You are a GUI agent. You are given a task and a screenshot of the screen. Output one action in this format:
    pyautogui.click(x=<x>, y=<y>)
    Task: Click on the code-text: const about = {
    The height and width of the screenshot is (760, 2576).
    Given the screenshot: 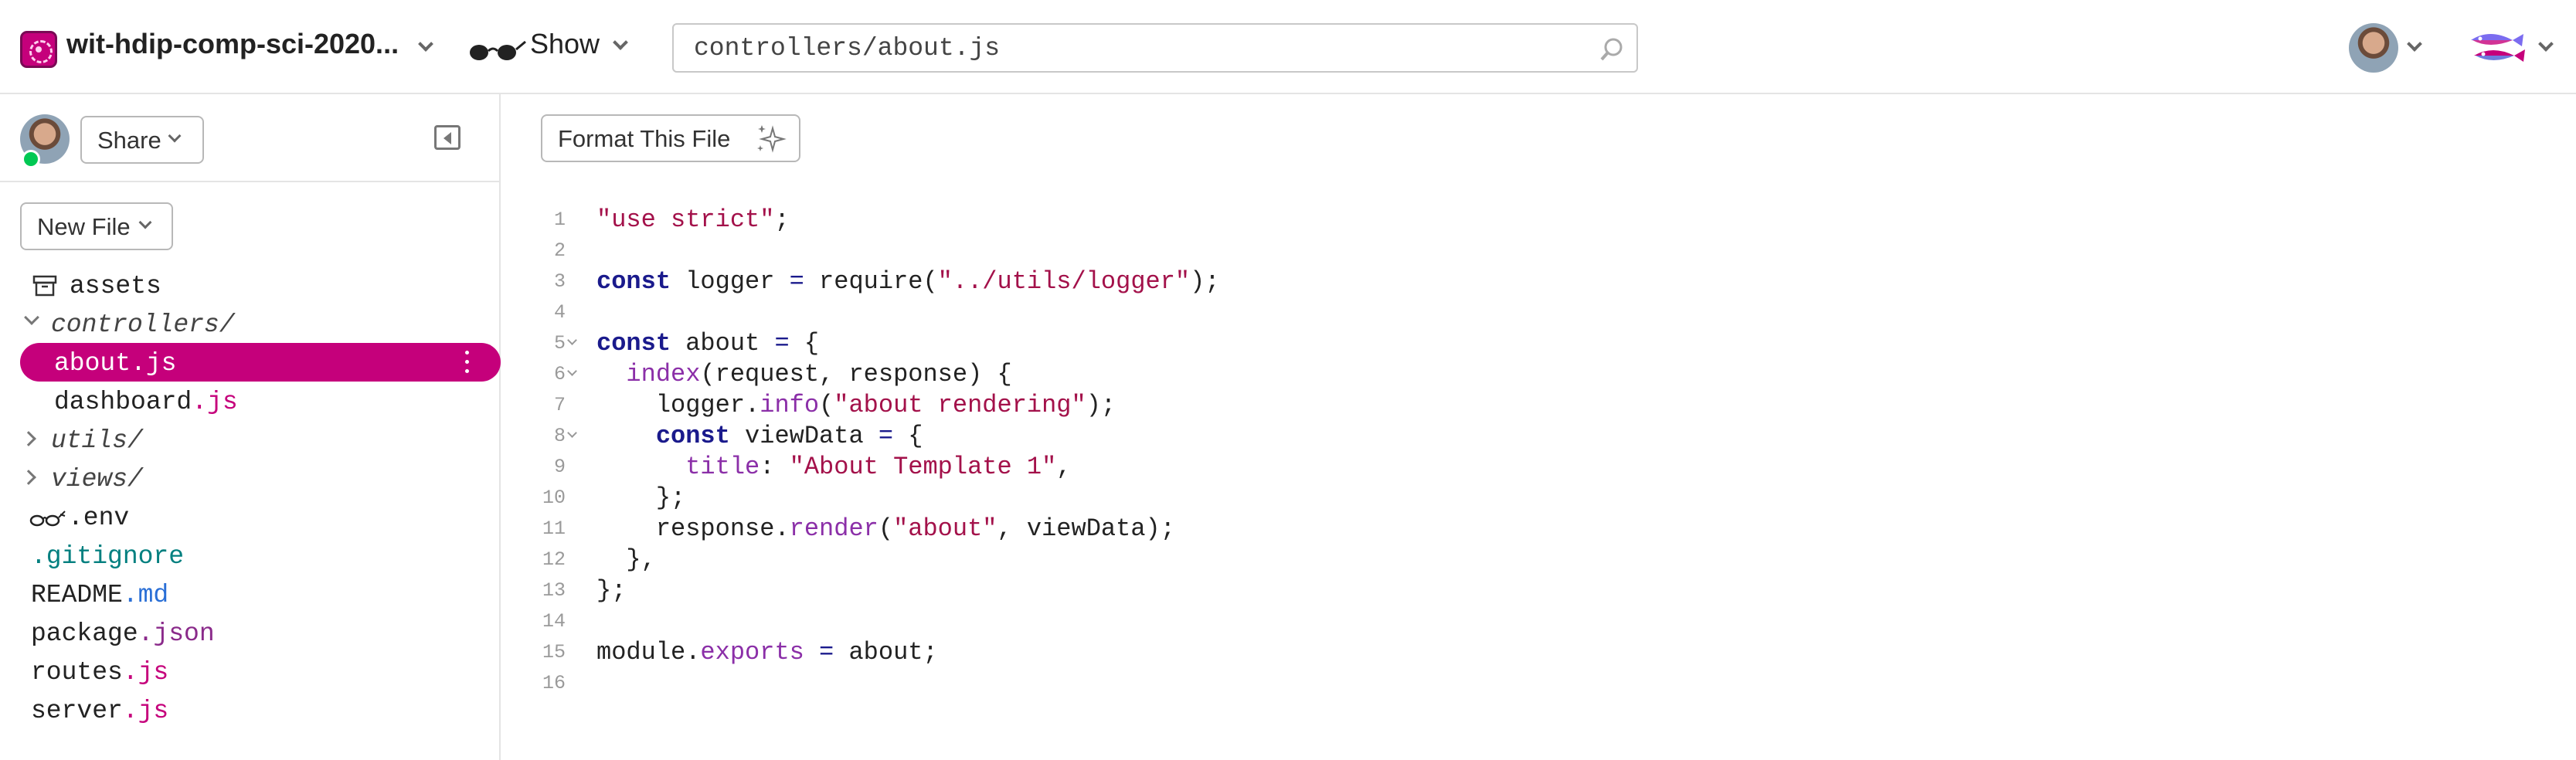 What is the action you would take?
    pyautogui.click(x=708, y=343)
    